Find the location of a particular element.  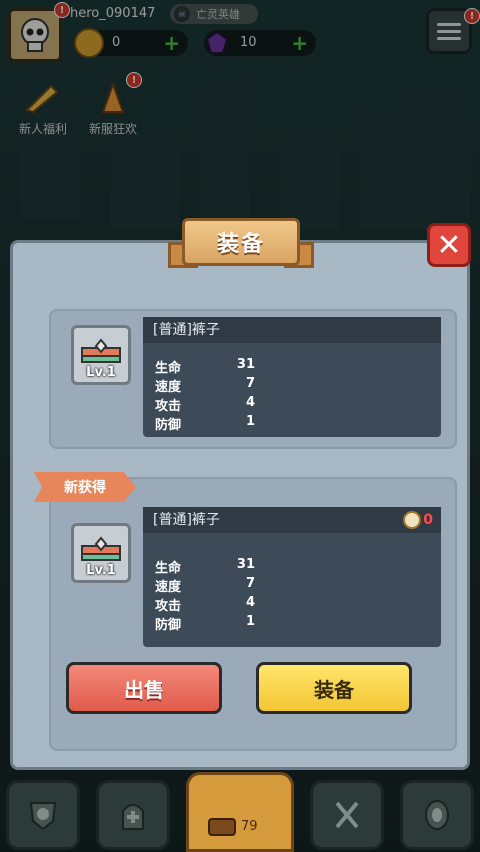

sell-button: 出售 is located at coordinates (144, 688).